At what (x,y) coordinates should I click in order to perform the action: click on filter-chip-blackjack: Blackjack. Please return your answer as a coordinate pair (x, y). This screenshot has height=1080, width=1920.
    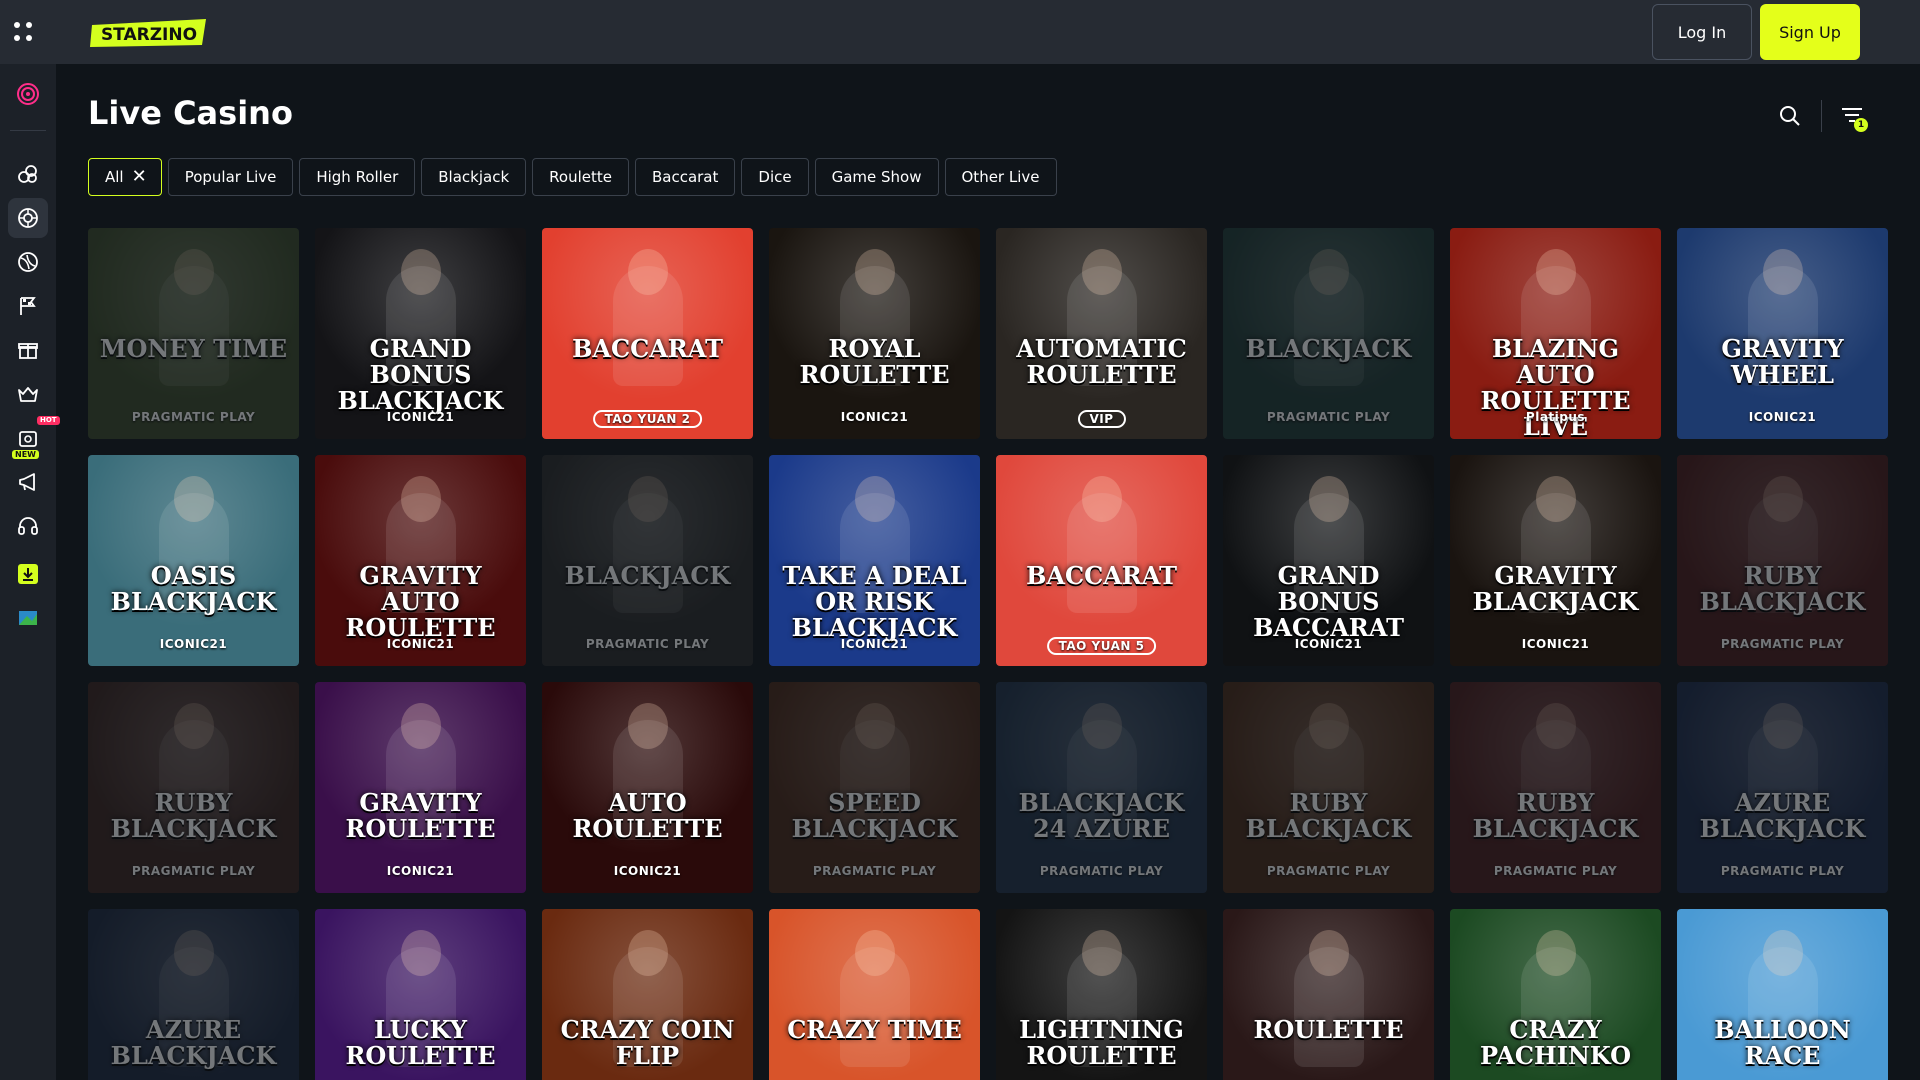
    Looking at the image, I should click on (474, 177).